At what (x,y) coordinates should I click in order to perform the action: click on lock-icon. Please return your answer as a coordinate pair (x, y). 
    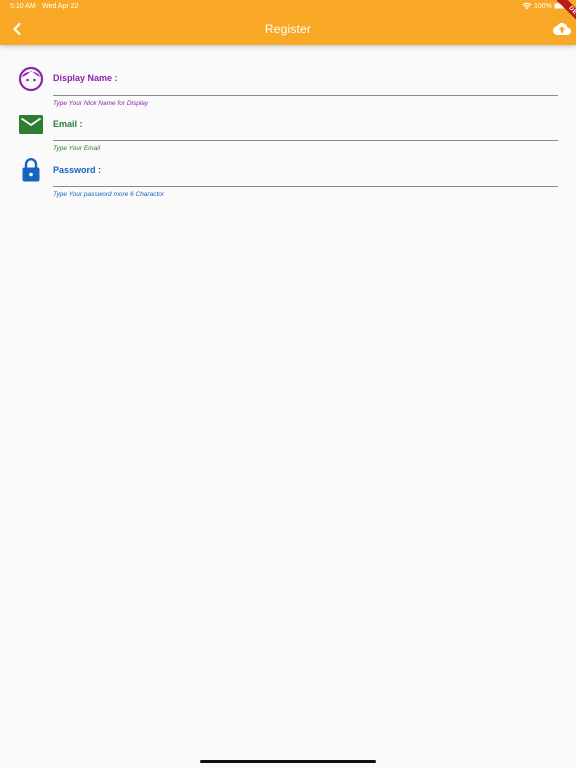
    Looking at the image, I should click on (31, 169).